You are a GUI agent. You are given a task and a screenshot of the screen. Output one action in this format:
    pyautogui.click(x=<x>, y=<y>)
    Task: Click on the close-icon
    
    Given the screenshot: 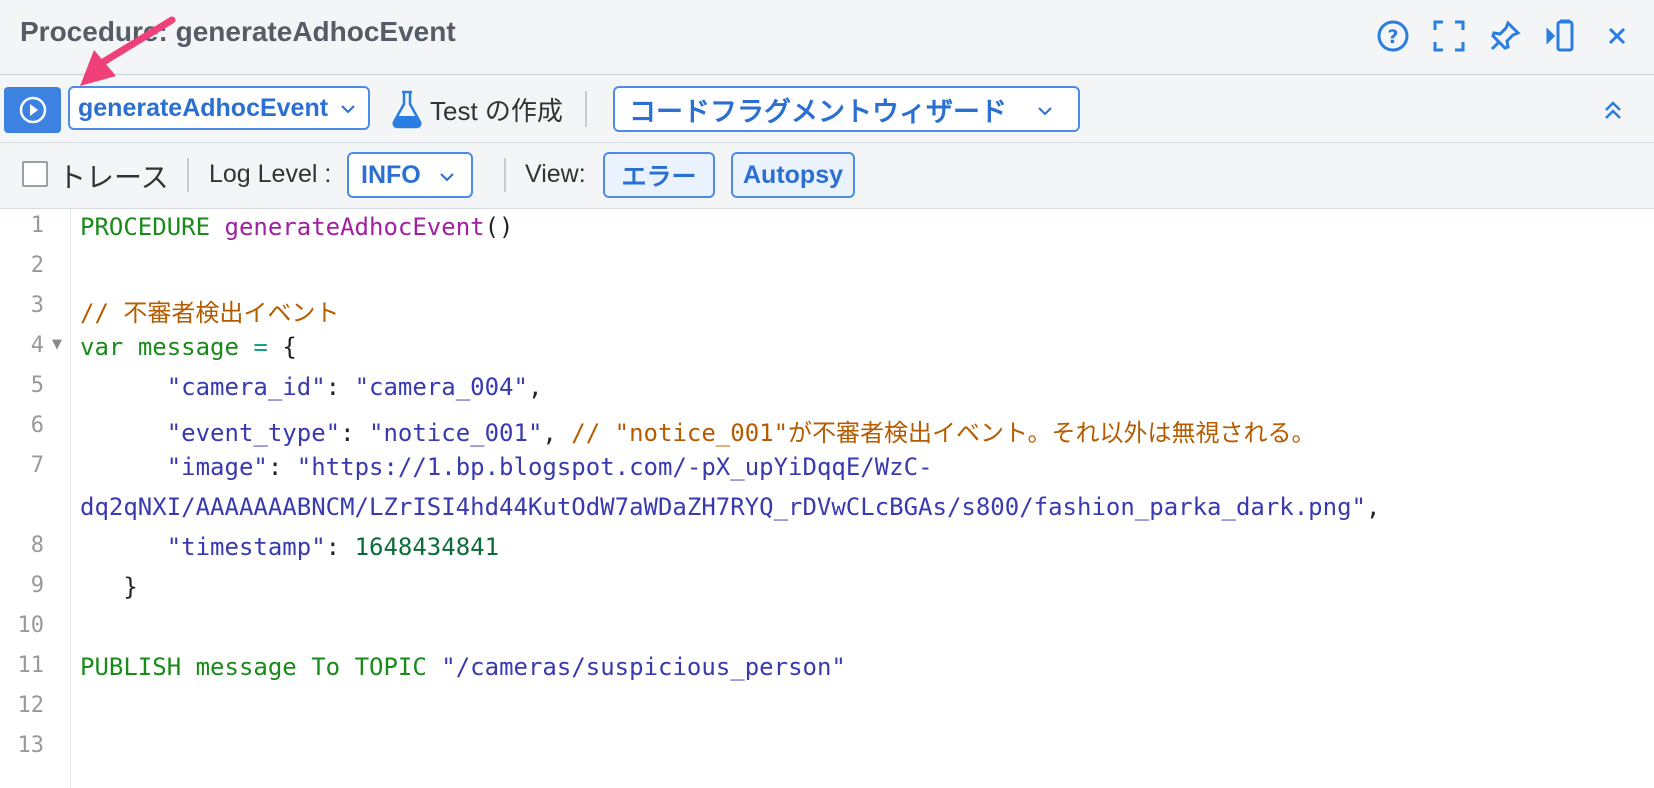 What is the action you would take?
    pyautogui.click(x=1617, y=36)
    